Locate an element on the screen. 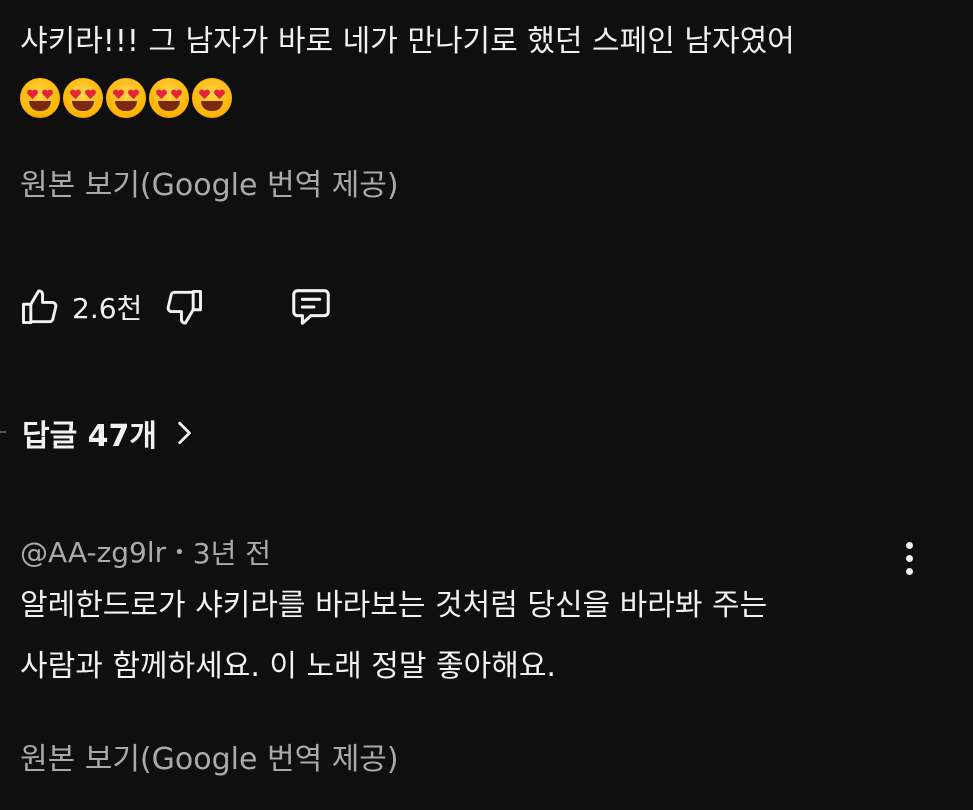 The image size is (973, 810). thumbs-up-icon is located at coordinates (40, 307).